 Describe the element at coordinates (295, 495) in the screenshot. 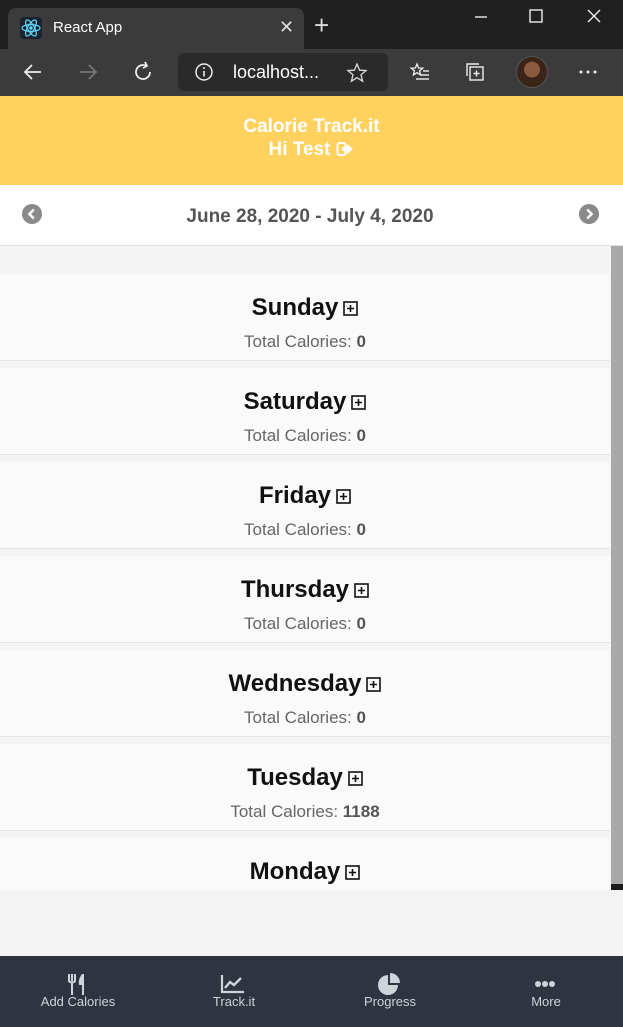

I see `day-name: Friday` at that location.